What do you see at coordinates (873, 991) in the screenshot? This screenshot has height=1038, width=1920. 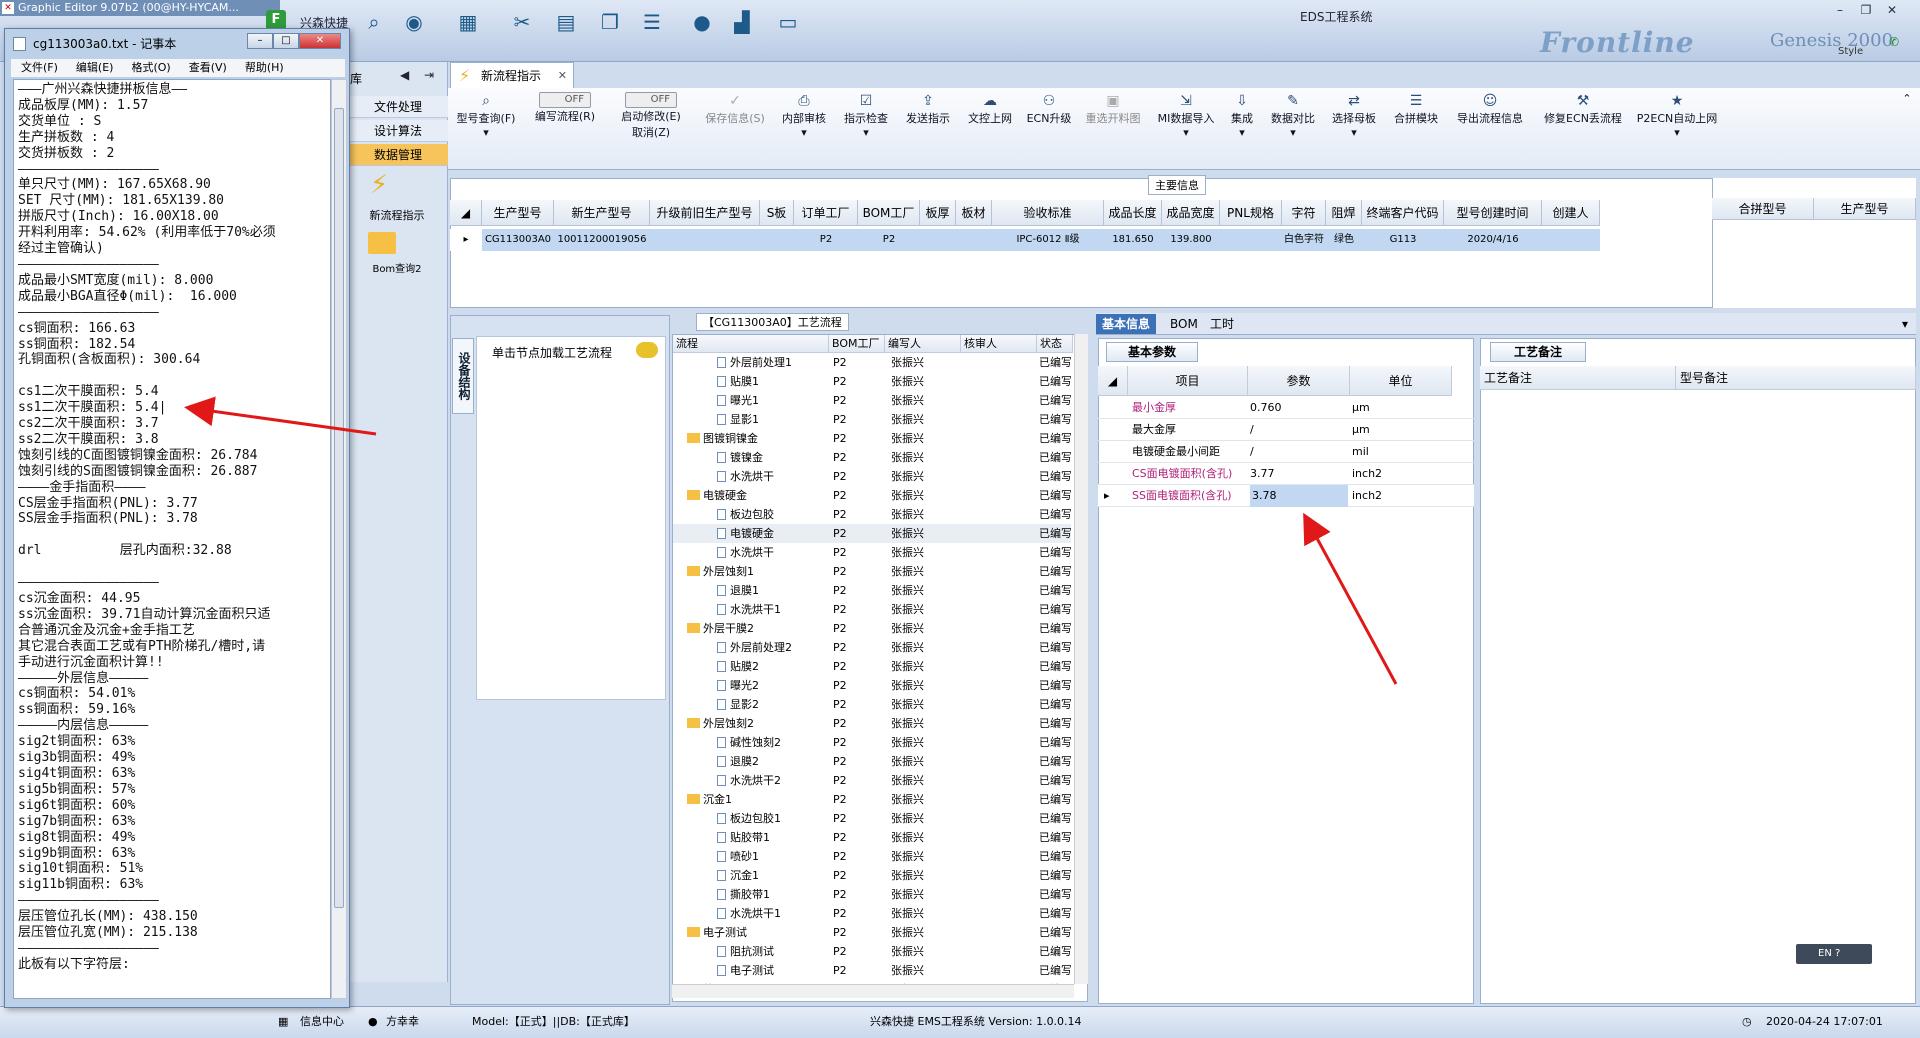 I see `process-horizontal-scrollbar` at bounding box center [873, 991].